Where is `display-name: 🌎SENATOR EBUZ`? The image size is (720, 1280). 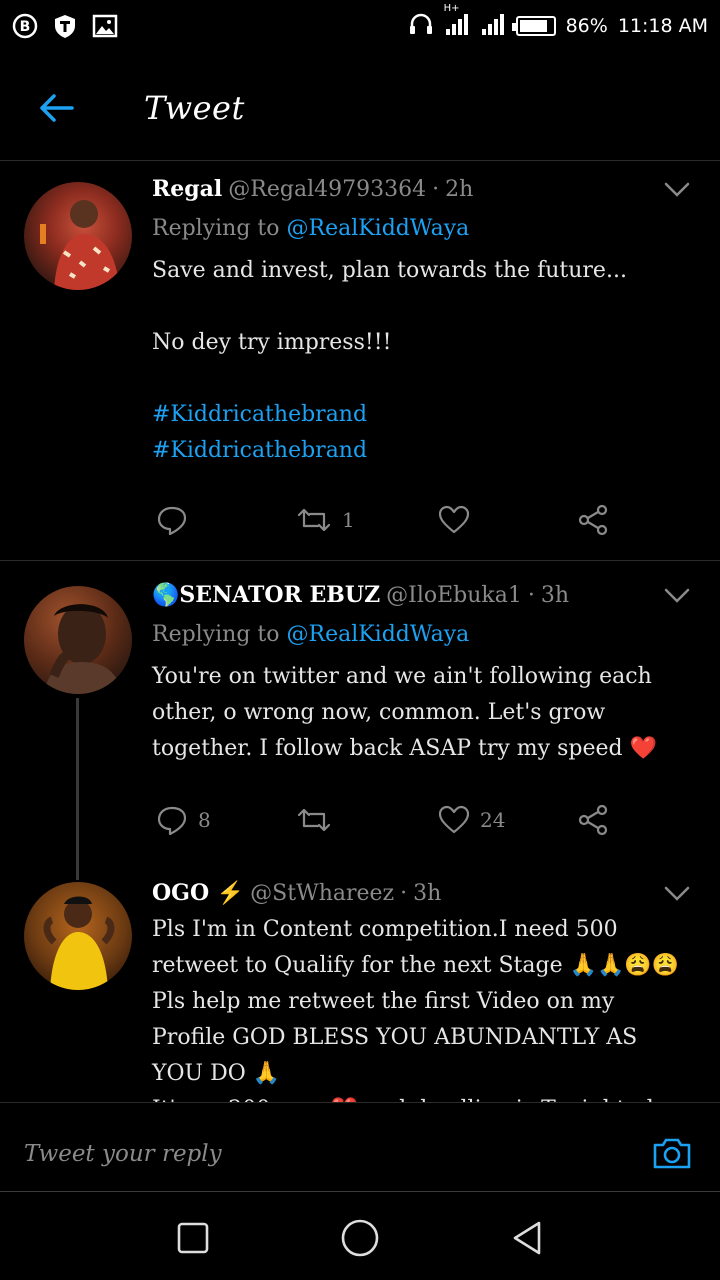 display-name: 🌎SENATOR EBUZ is located at coordinates (266, 595).